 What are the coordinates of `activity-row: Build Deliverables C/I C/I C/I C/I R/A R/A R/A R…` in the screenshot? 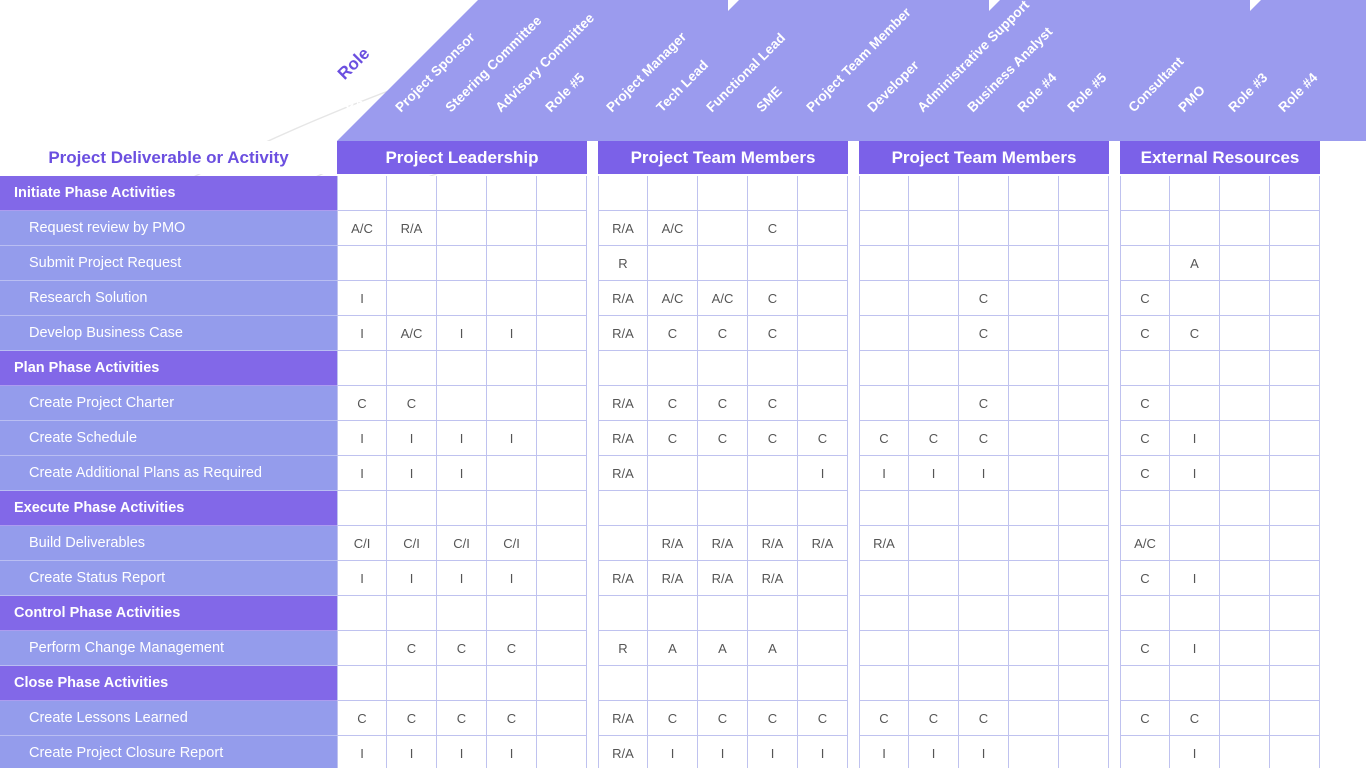 It's located at (683, 543).